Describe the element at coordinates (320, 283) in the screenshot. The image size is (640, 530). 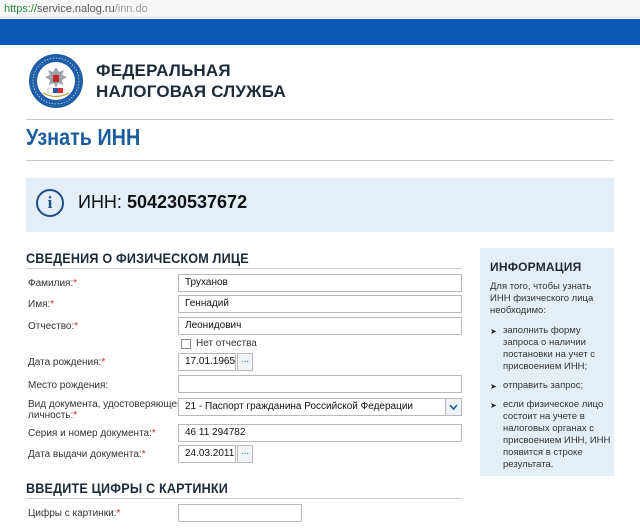
I see `surname-input: Труханов` at that location.